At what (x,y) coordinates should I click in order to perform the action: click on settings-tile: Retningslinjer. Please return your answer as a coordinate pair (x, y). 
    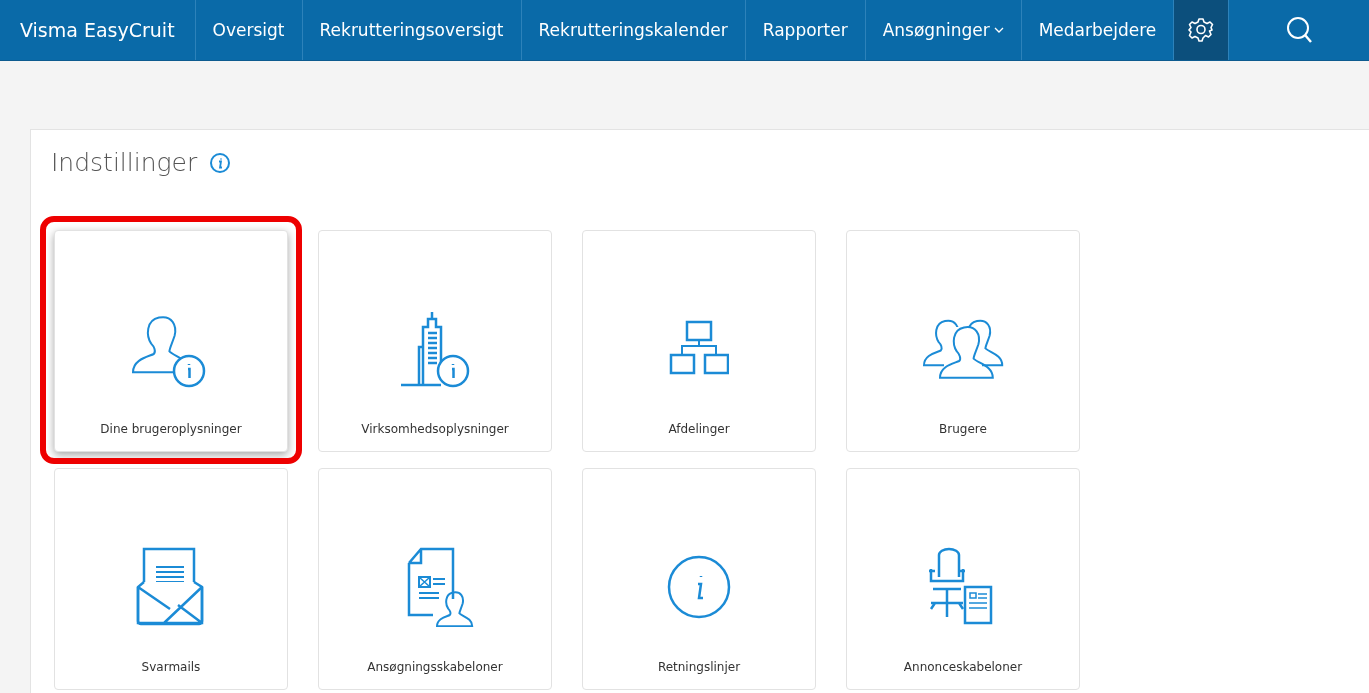
    Looking at the image, I should click on (699, 579).